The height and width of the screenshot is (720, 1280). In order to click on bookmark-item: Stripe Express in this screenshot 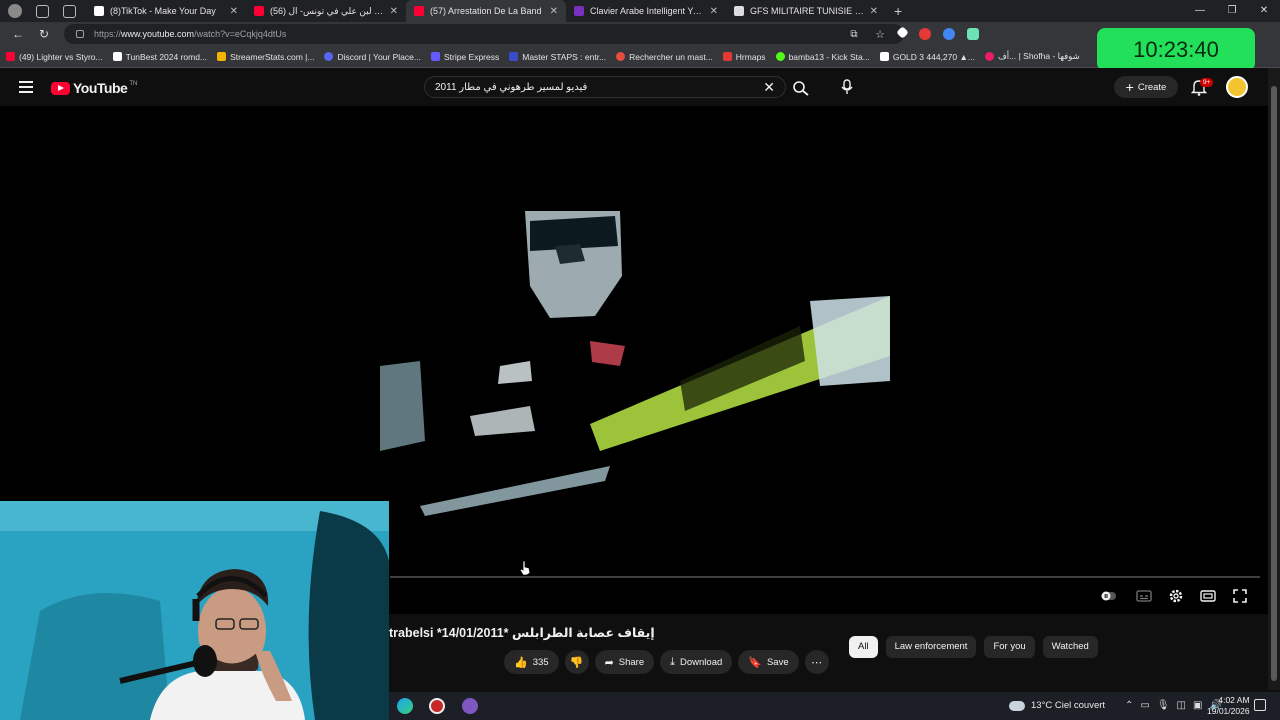, I will do `click(464, 57)`.